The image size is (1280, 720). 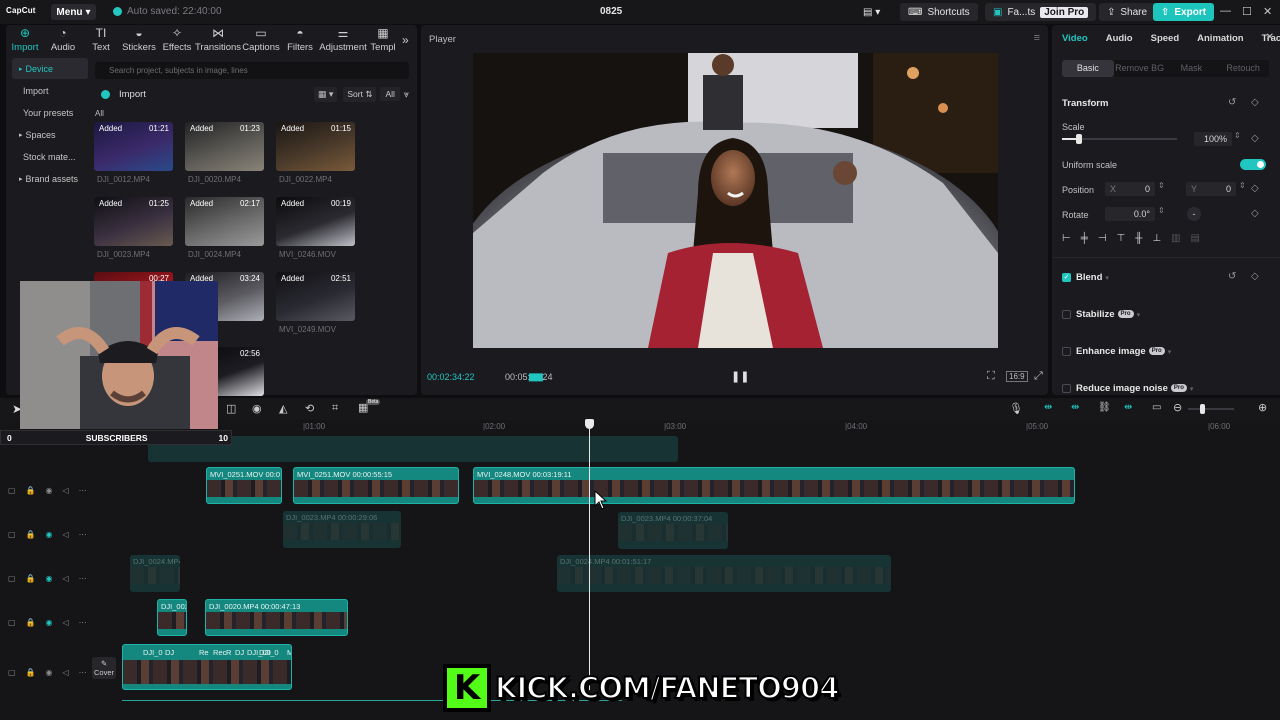 I want to click on media-thumbnail: Added 01:23, so click(x=224, y=146).